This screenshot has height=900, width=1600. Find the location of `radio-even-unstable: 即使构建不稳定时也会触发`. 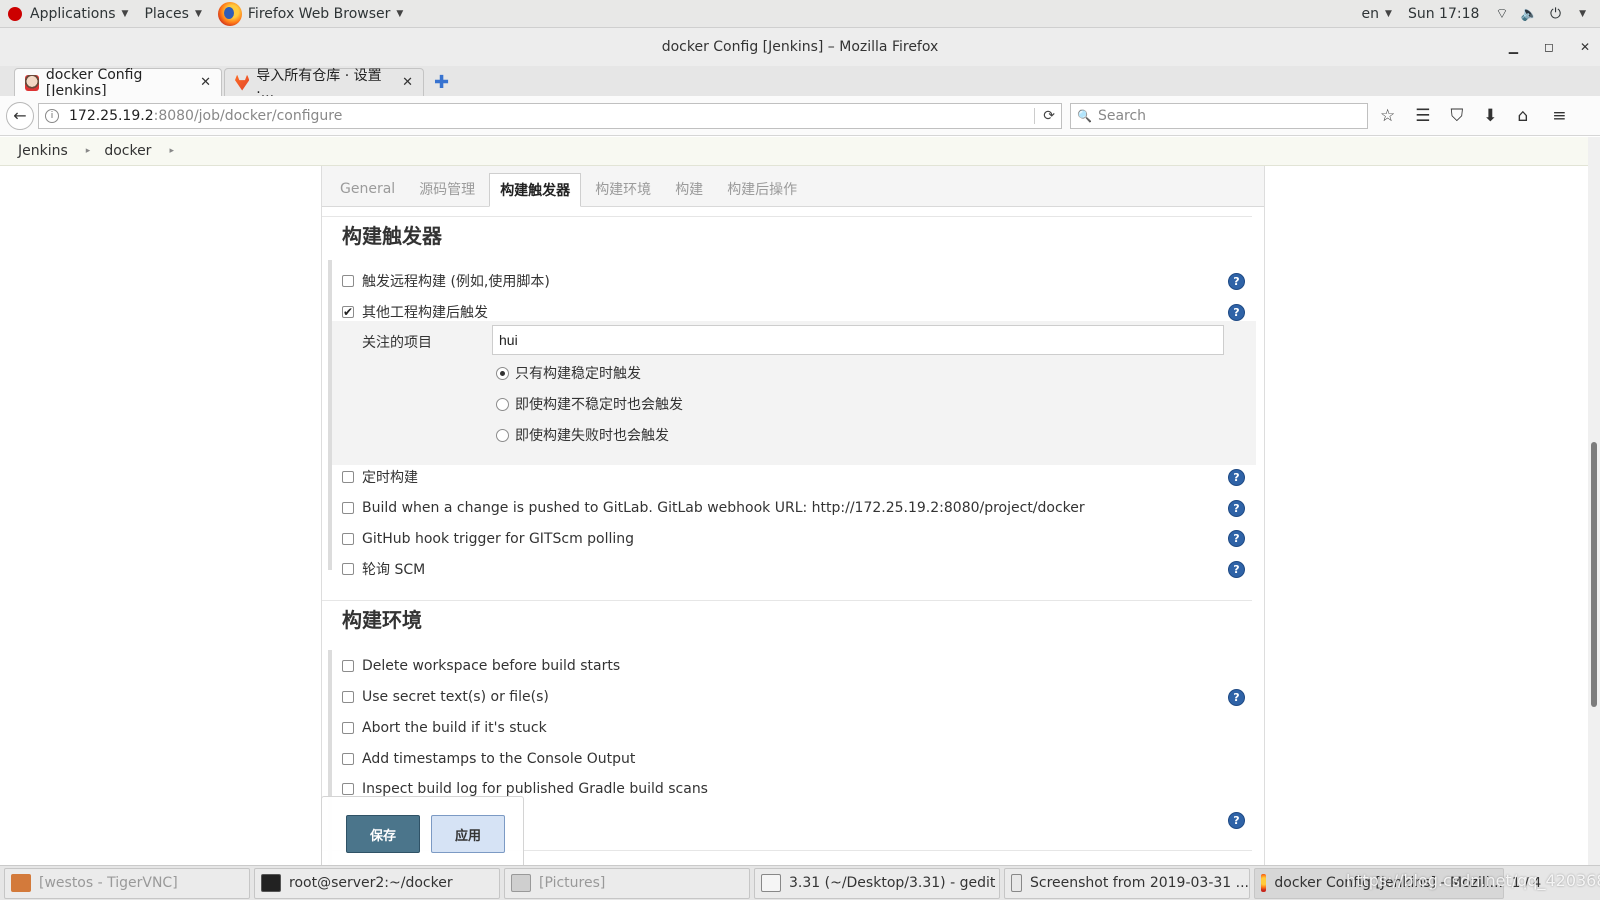

radio-even-unstable: 即使构建不稳定时也会触发 is located at coordinates (589, 404).